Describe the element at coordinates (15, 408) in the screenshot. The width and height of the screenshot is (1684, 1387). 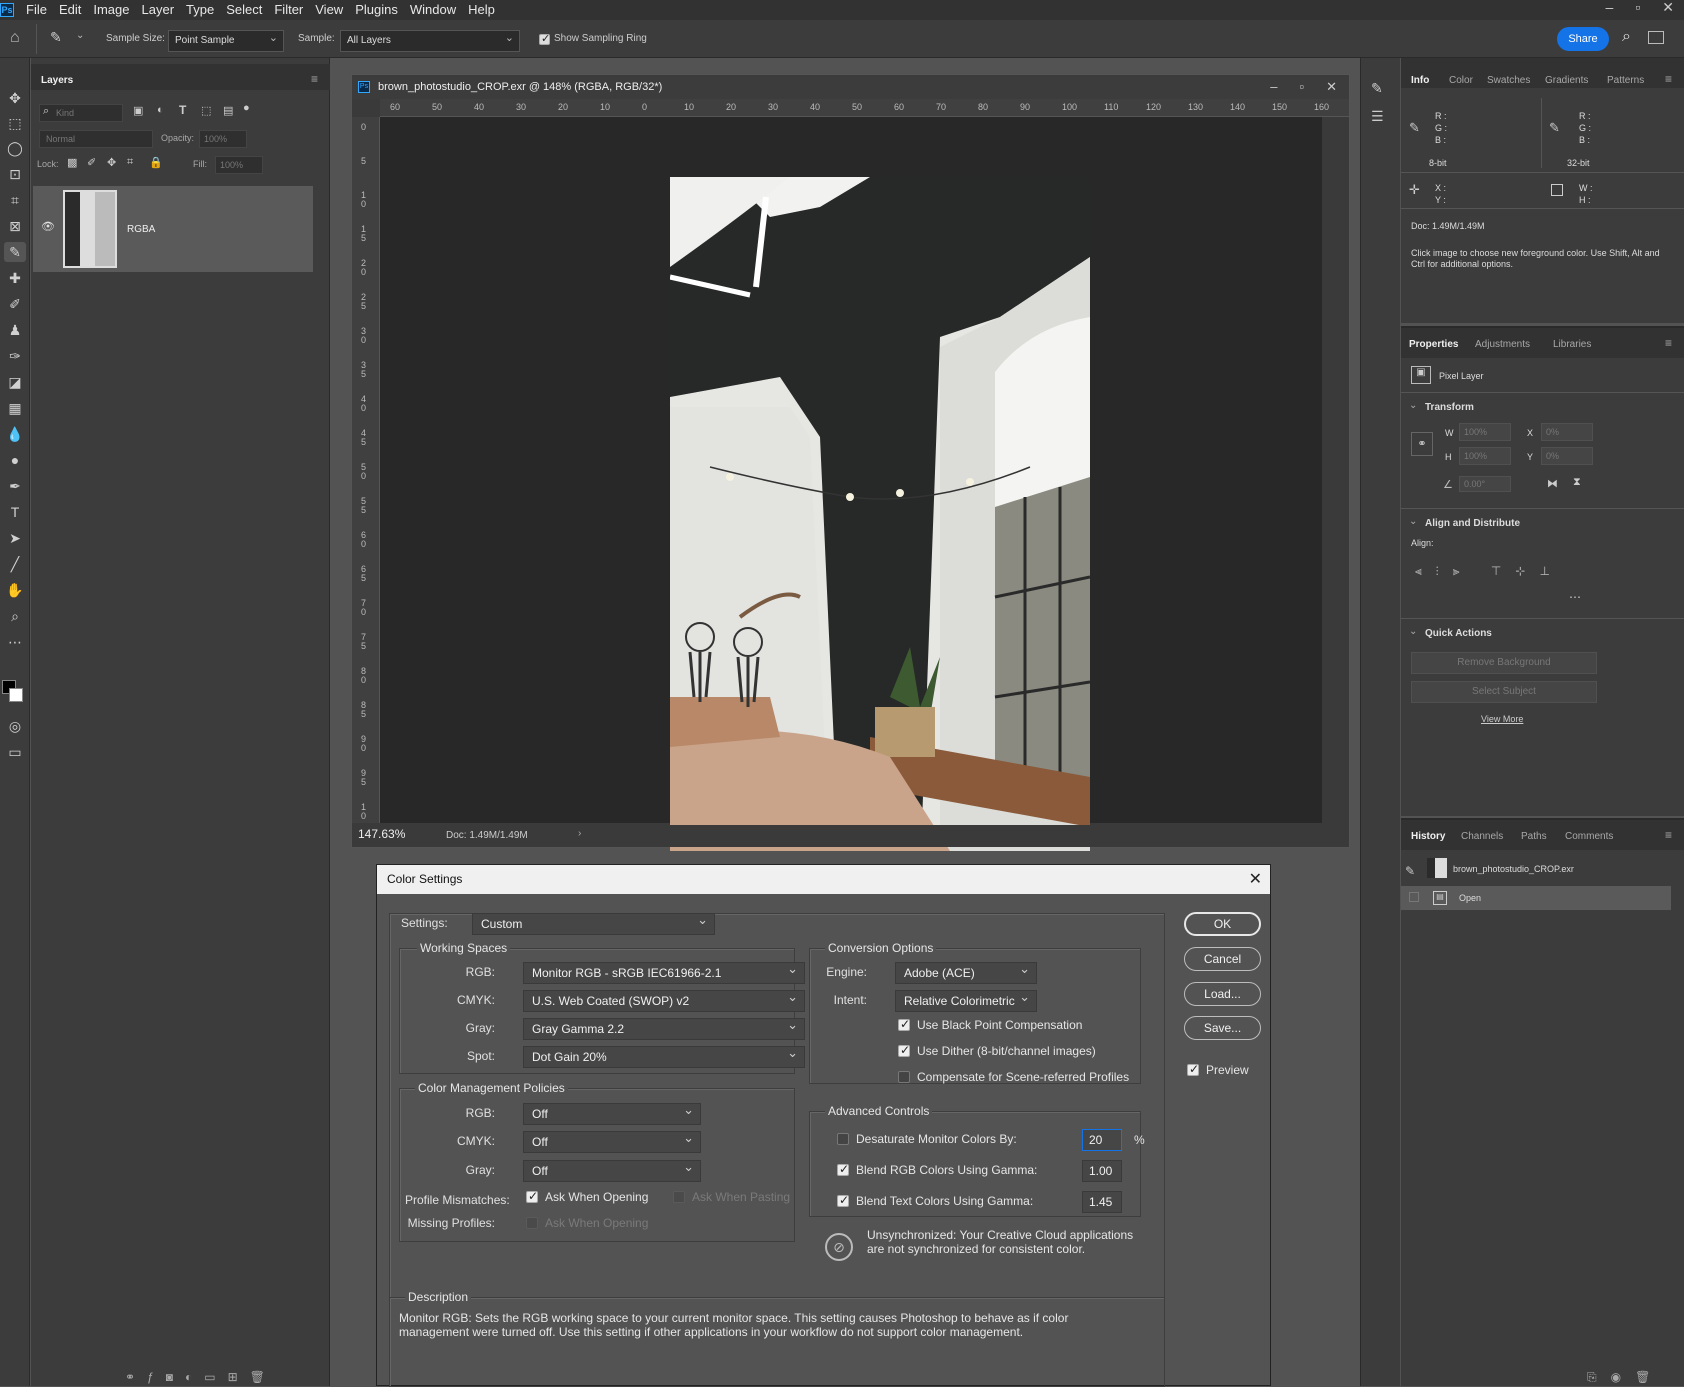
I see `gradient-tool-icon: ▦` at that location.